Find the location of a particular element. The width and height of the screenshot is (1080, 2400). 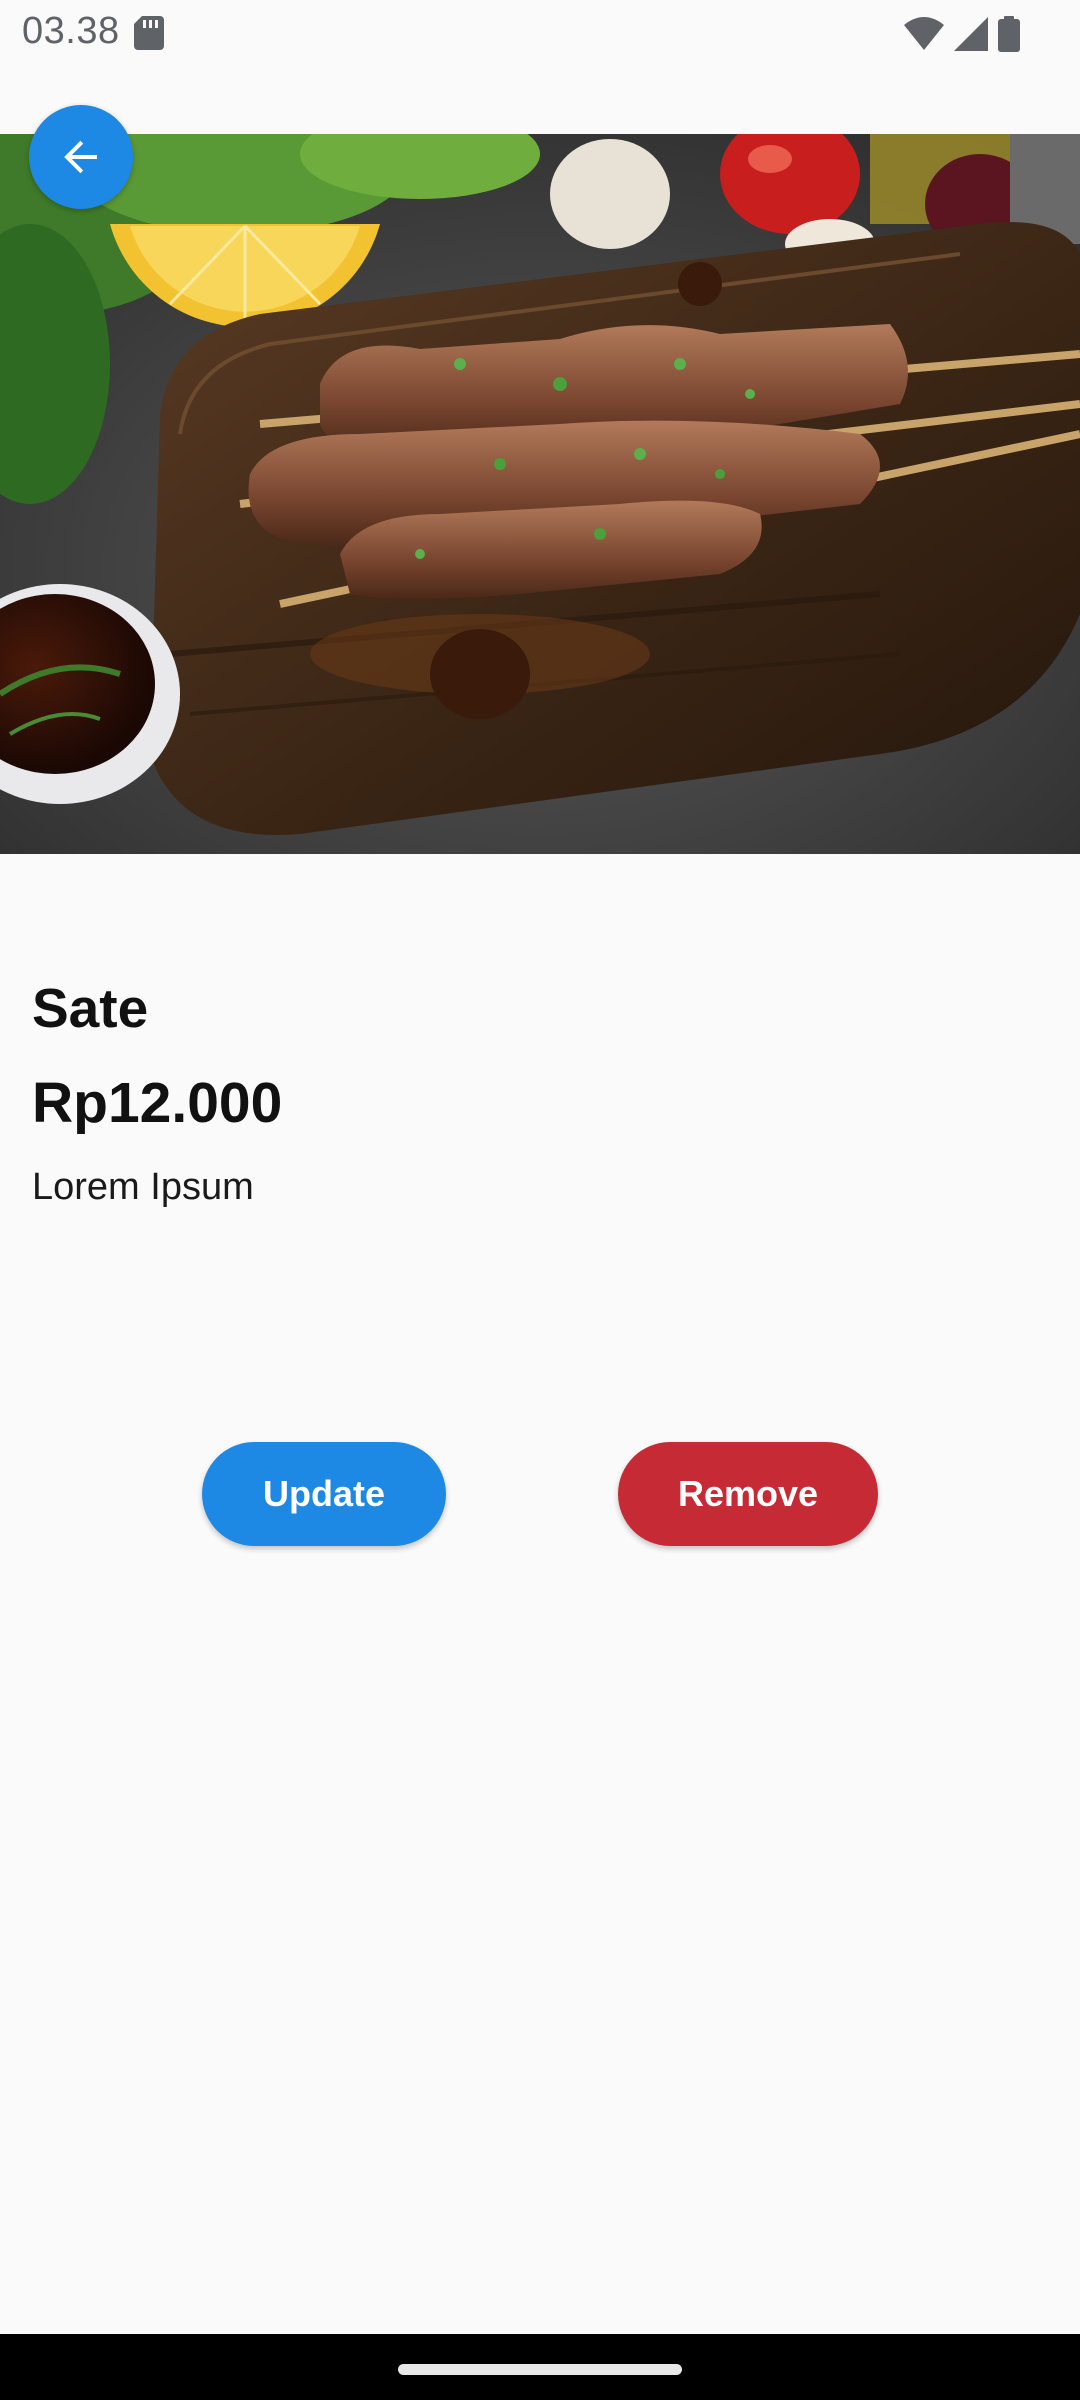

home-indicator is located at coordinates (540, 2369).